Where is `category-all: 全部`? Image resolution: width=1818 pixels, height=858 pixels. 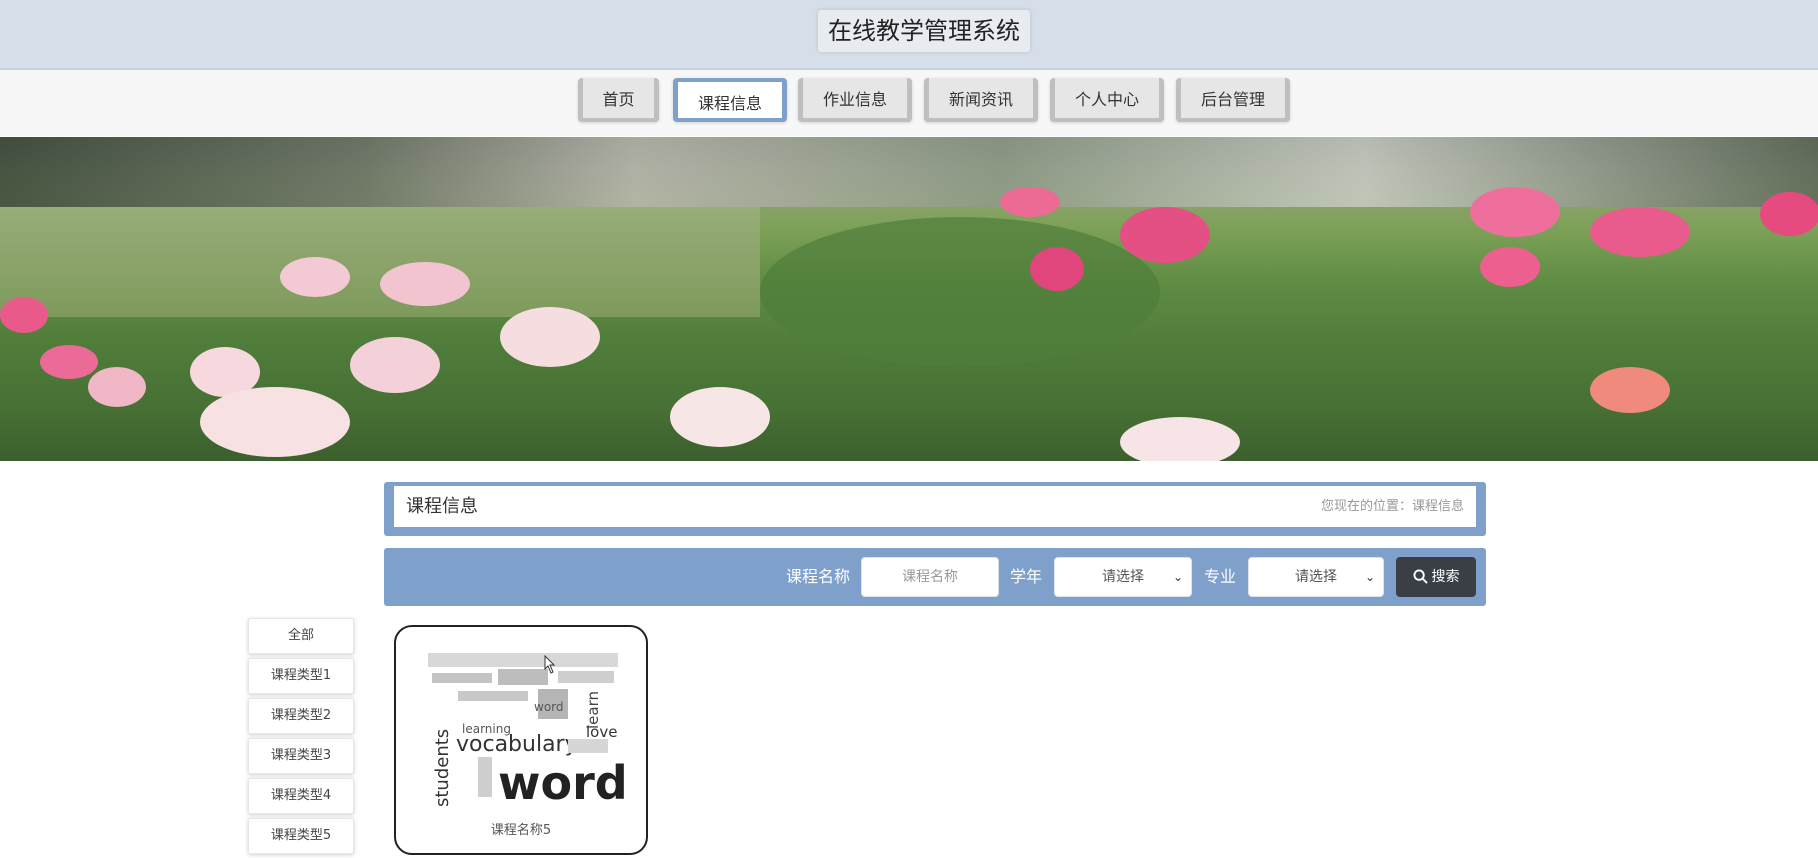 category-all: 全部 is located at coordinates (301, 636).